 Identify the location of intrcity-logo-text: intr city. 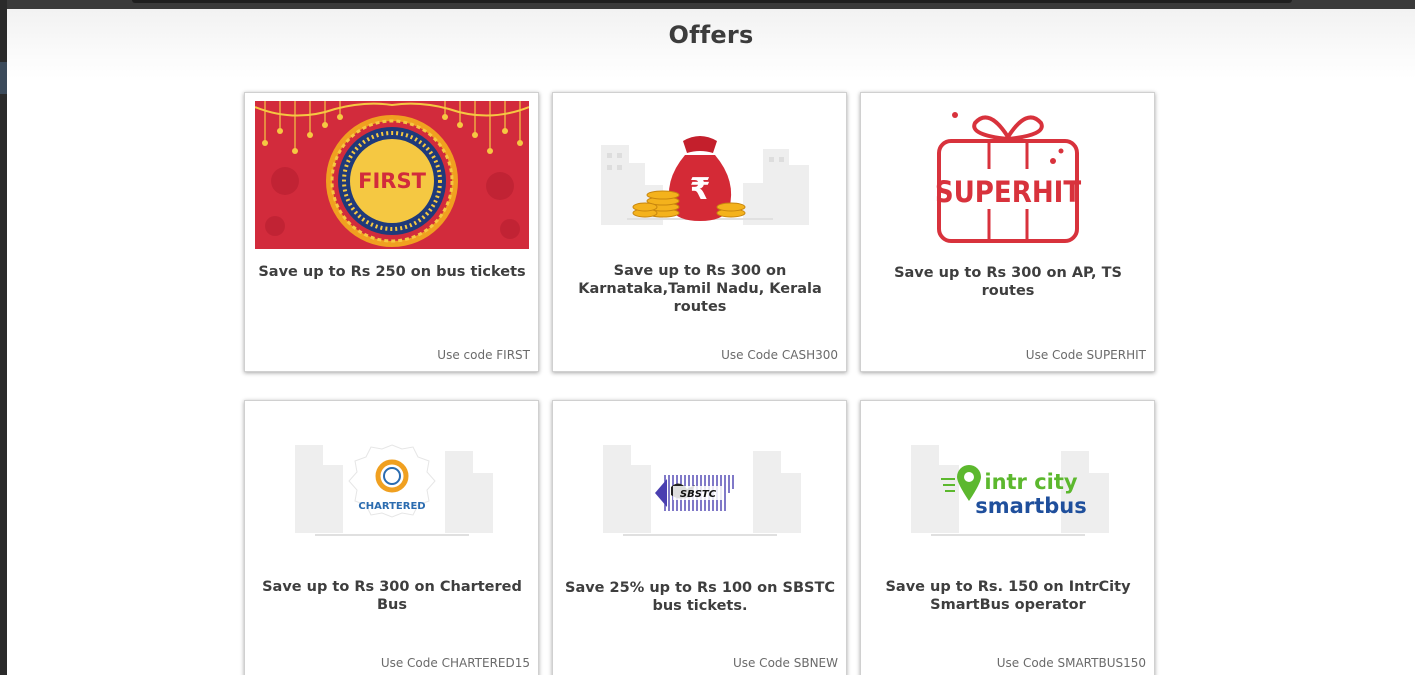
(1031, 482).